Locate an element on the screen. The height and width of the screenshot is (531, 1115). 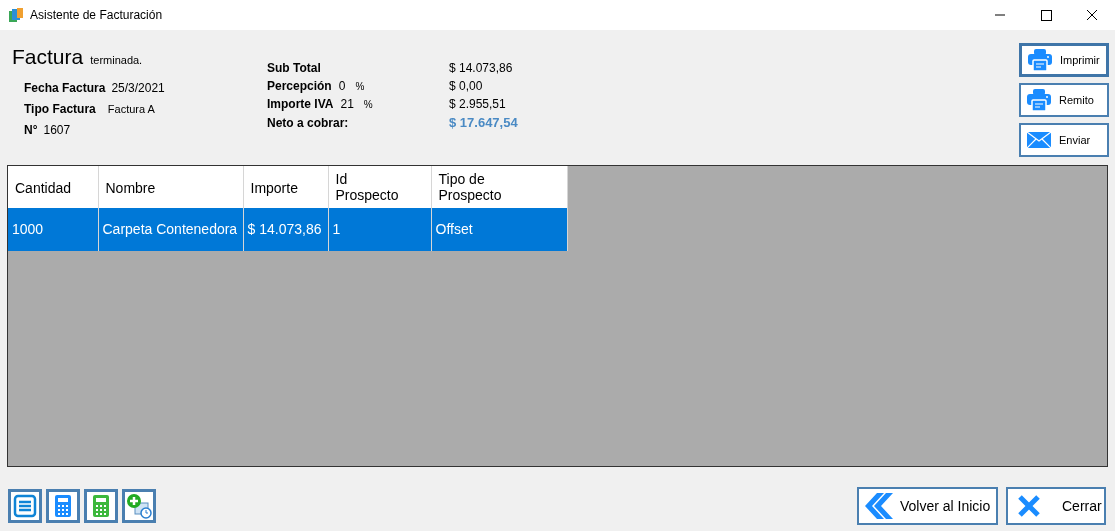
action-button: Enviar is located at coordinates (1064, 140).